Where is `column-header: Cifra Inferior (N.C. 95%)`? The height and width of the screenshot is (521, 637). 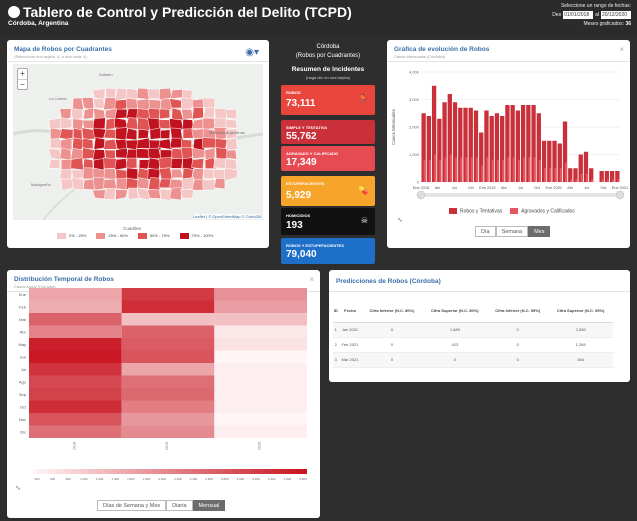 column-header: Cifra Inferior (N.C. 95%) is located at coordinates (518, 311).